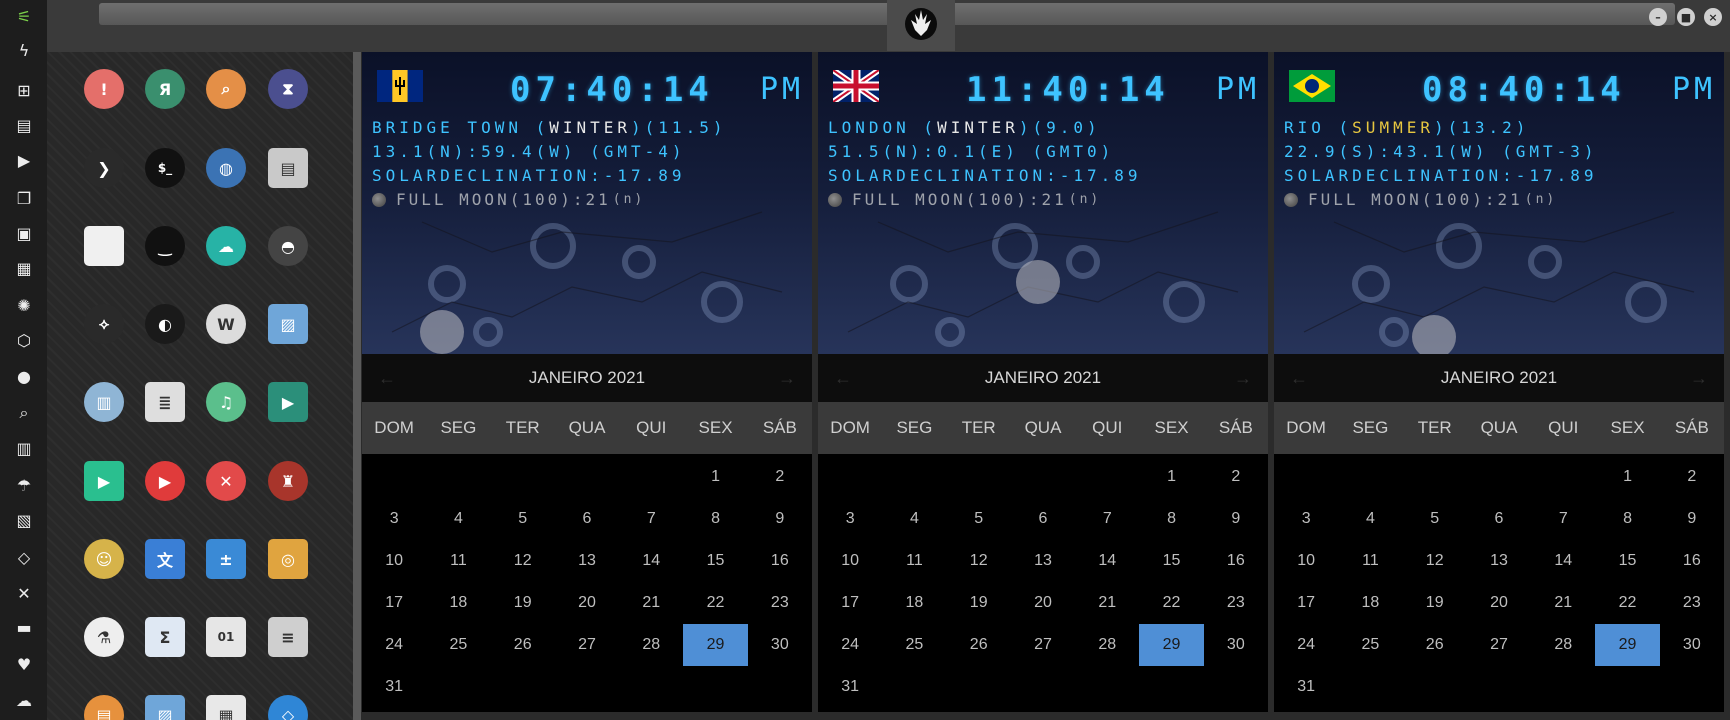 The width and height of the screenshot is (1730, 720). What do you see at coordinates (1499, 519) in the screenshot?
I see `calendar-day-6: 6` at bounding box center [1499, 519].